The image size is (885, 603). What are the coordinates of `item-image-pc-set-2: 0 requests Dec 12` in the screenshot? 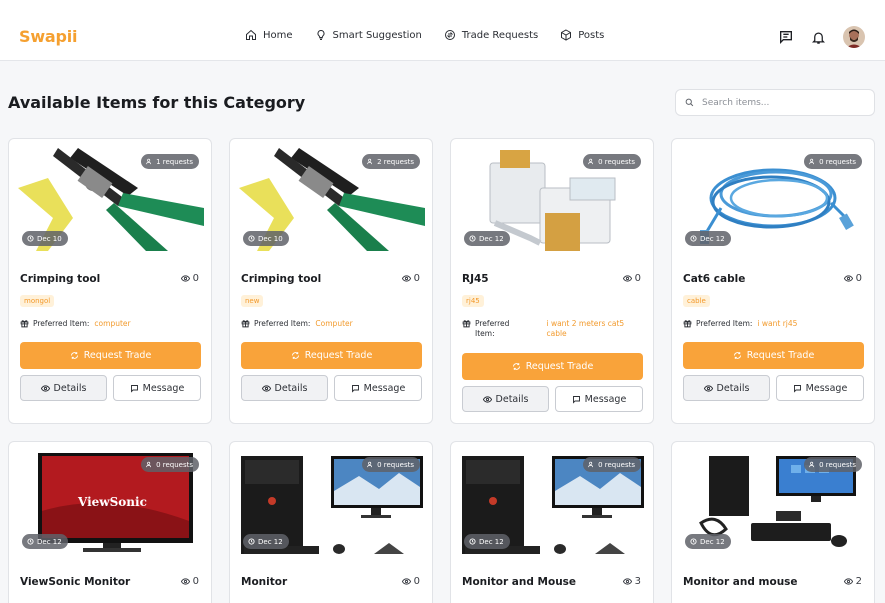 It's located at (774, 502).